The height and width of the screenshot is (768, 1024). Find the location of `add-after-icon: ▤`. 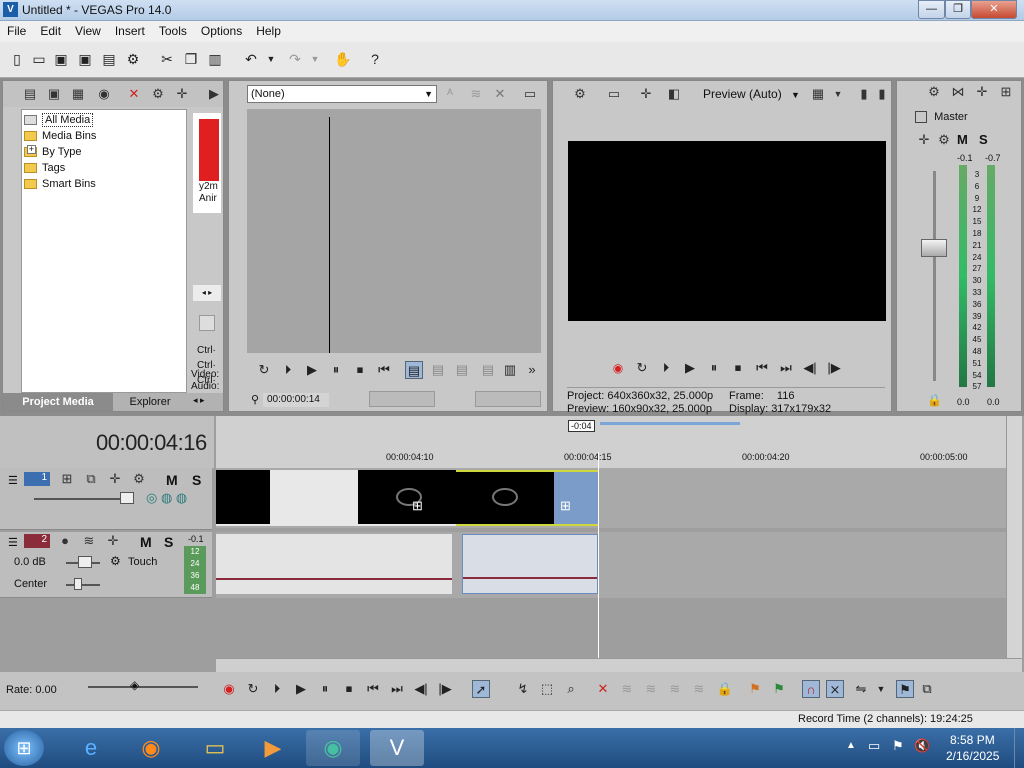

add-after-icon: ▤ is located at coordinates (462, 370).